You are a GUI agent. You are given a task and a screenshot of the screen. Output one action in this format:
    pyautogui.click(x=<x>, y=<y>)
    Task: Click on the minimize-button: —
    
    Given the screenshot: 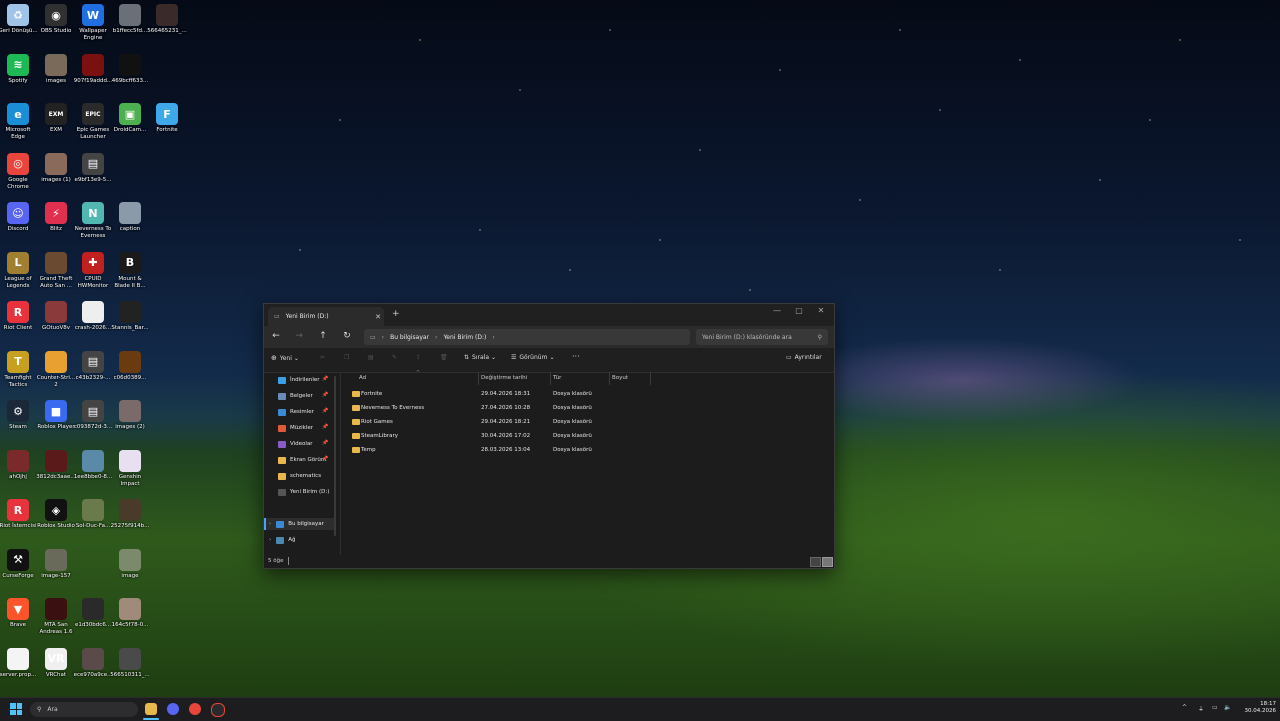 What is the action you would take?
    pyautogui.click(x=777, y=310)
    